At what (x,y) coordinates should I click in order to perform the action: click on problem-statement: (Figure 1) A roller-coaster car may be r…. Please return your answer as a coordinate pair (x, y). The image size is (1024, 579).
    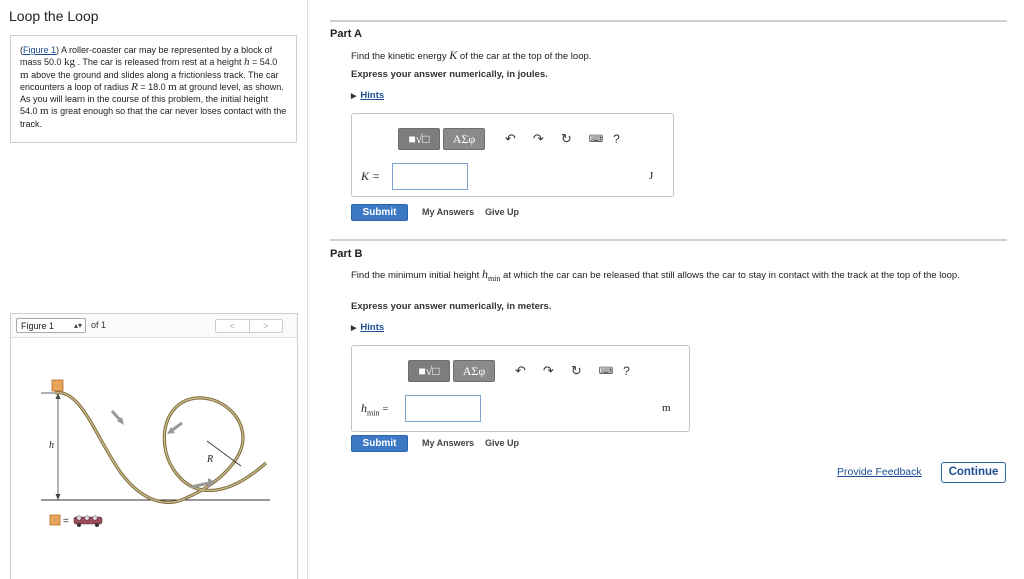
    Looking at the image, I should click on (153, 89).